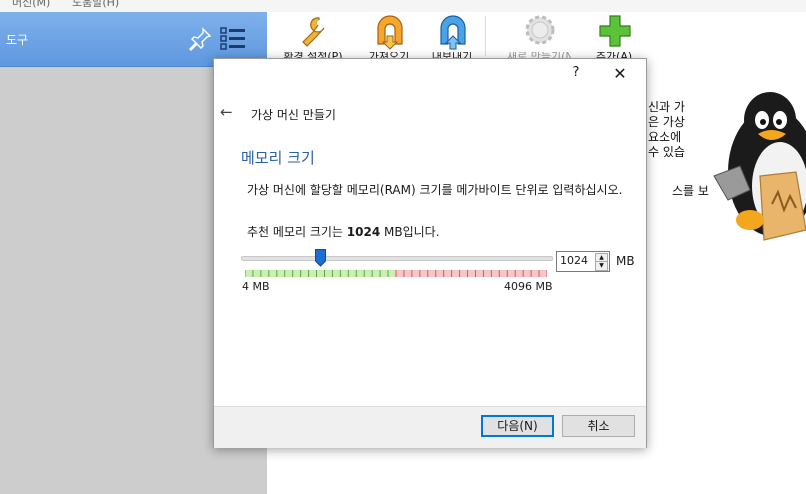  I want to click on slider-min-label: 4 MB, so click(256, 286).